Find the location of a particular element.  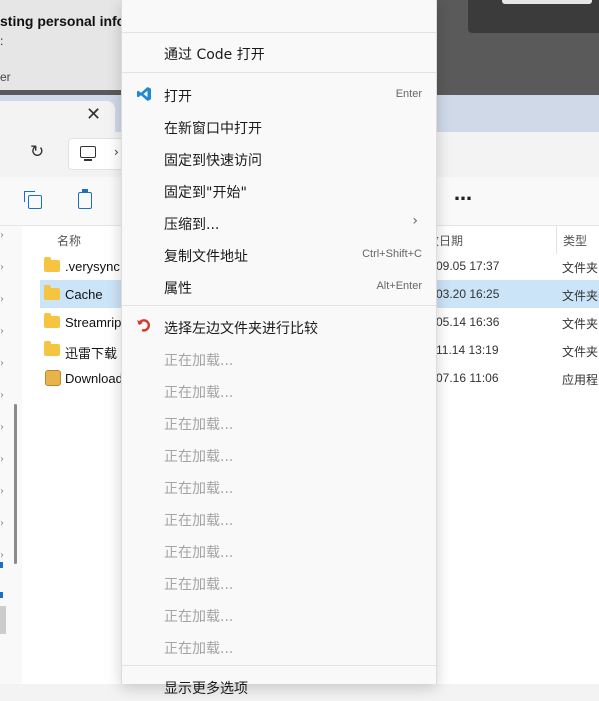

menu-item-shortcut: Alt+Enter is located at coordinates (399, 286).